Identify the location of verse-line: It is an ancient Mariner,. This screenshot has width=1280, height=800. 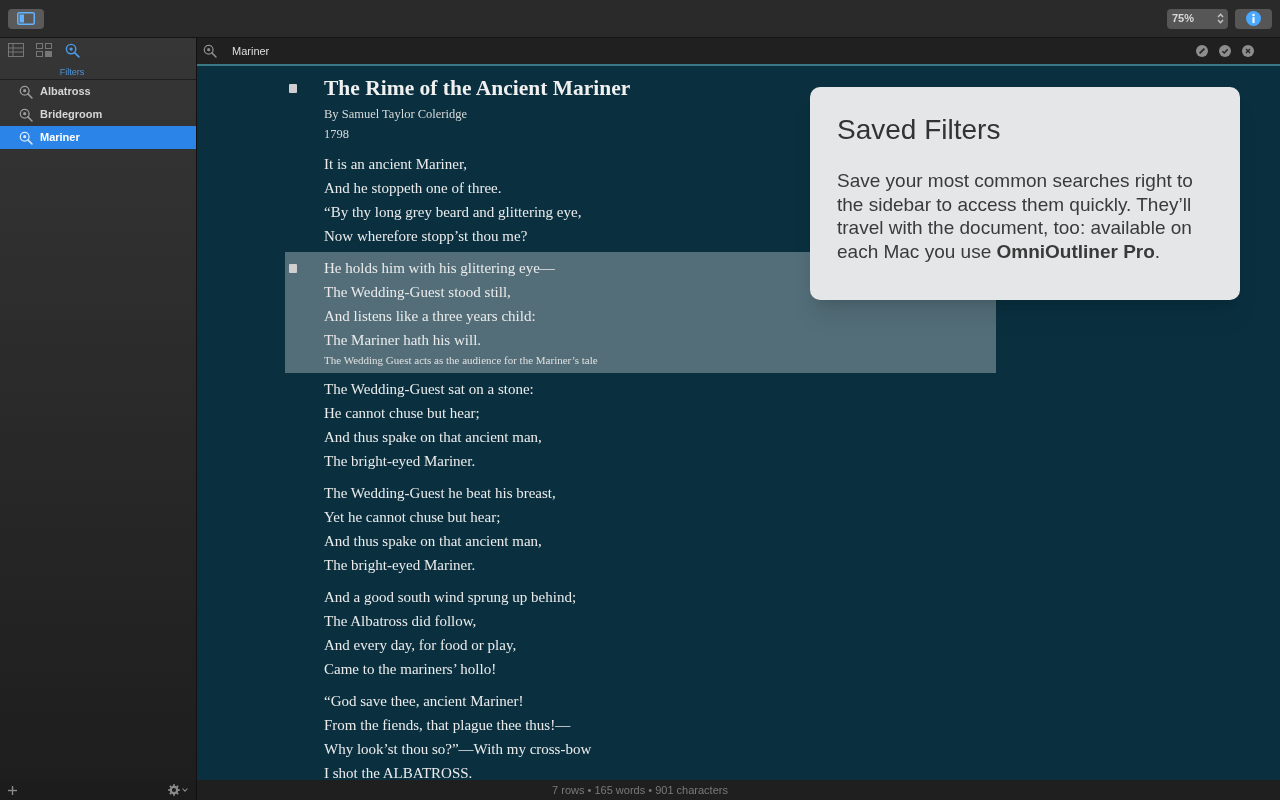
(396, 164).